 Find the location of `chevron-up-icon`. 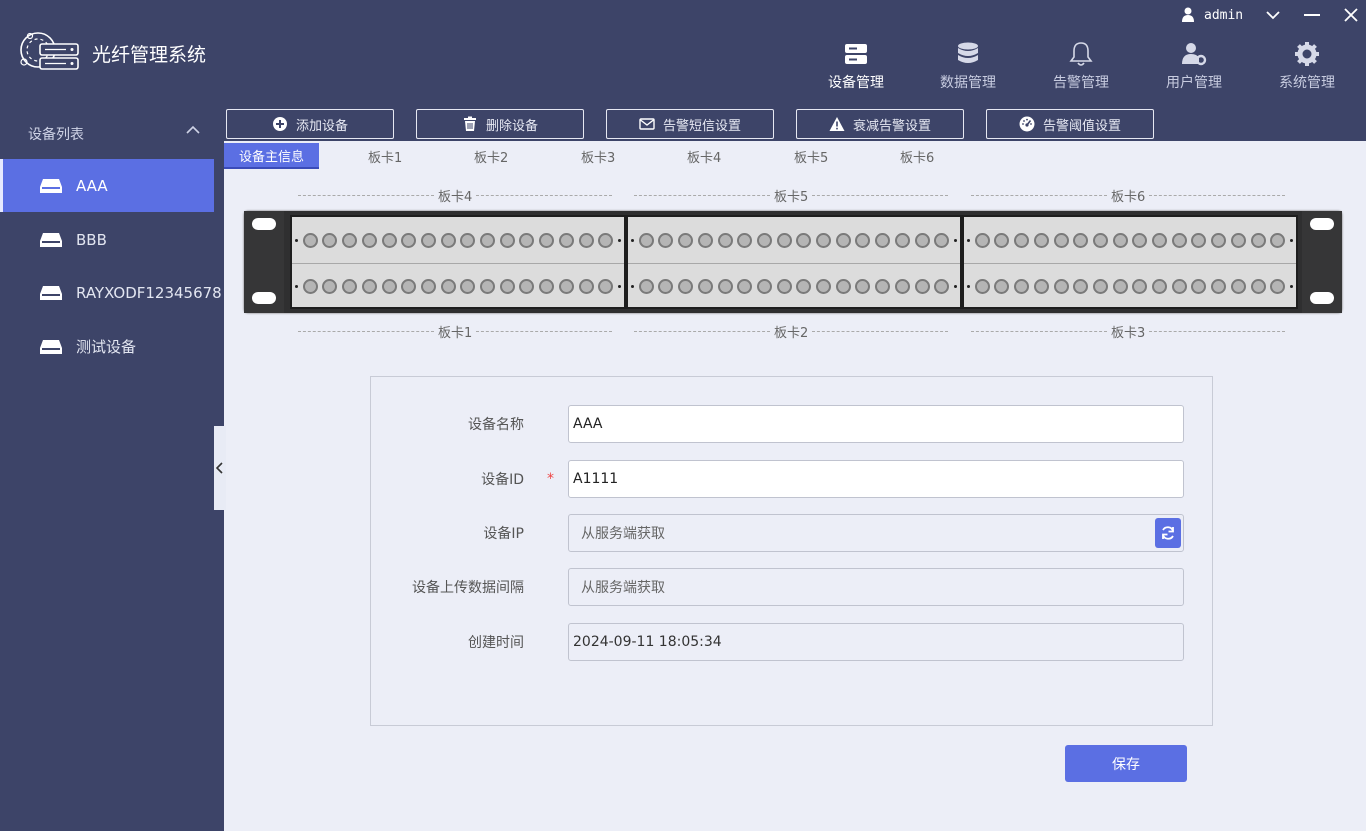

chevron-up-icon is located at coordinates (193, 130).